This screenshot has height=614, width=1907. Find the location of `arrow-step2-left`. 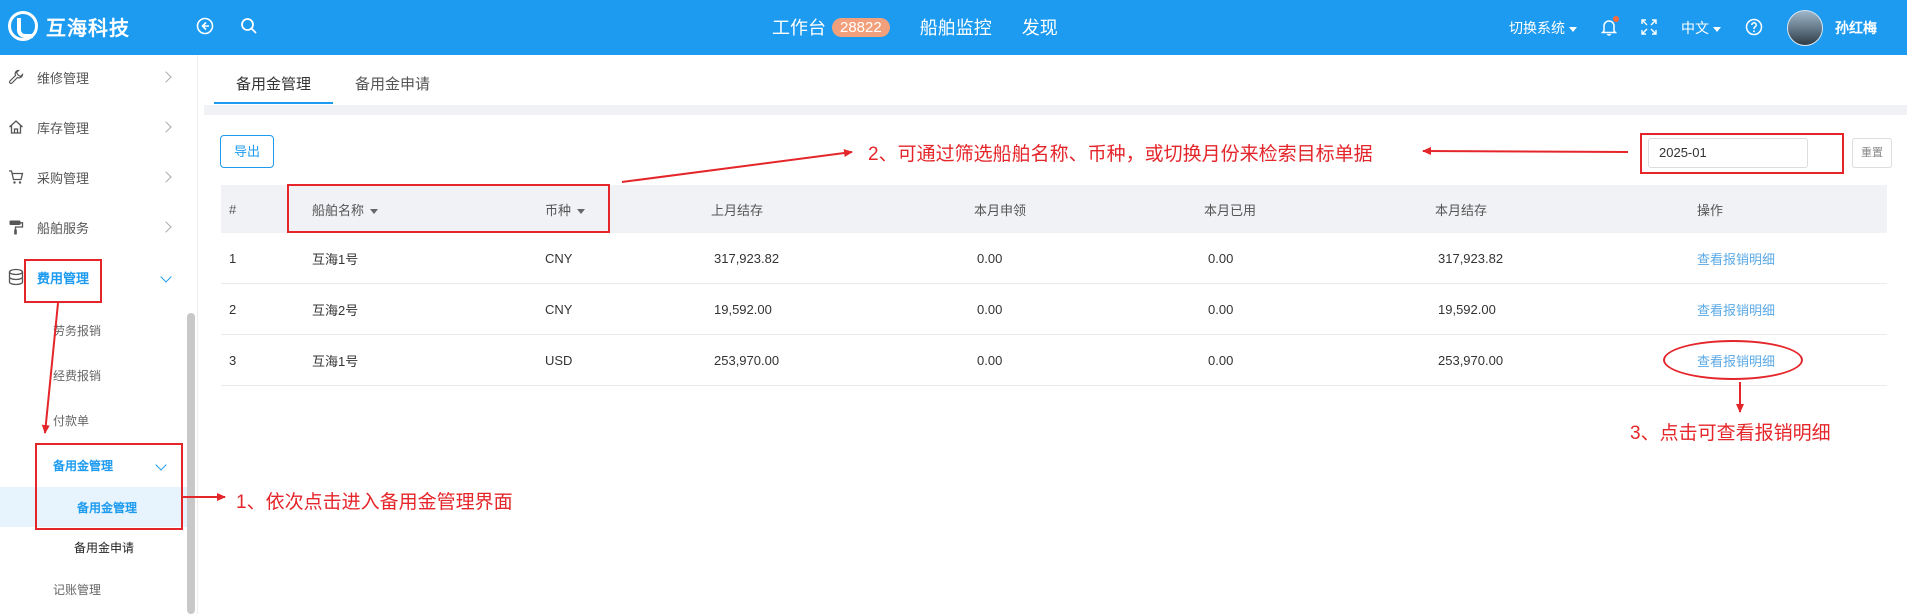

arrow-step2-left is located at coordinates (737, 166).